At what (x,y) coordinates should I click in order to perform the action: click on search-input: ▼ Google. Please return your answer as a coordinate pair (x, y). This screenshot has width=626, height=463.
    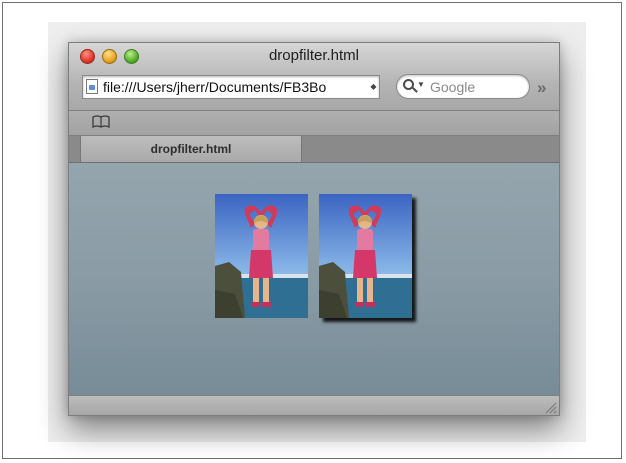
    Looking at the image, I should click on (463, 86).